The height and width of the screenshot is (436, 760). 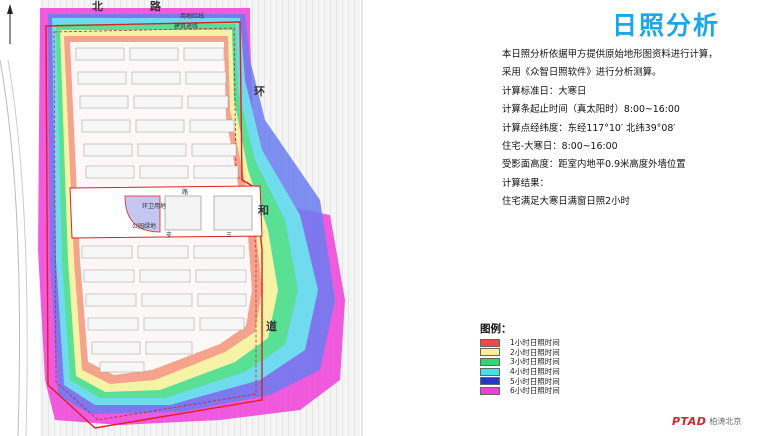 What do you see at coordinates (594, 165) in the screenshot?
I see `description-line: 受影面高度：距室内地平0.9米高度外墙位置` at bounding box center [594, 165].